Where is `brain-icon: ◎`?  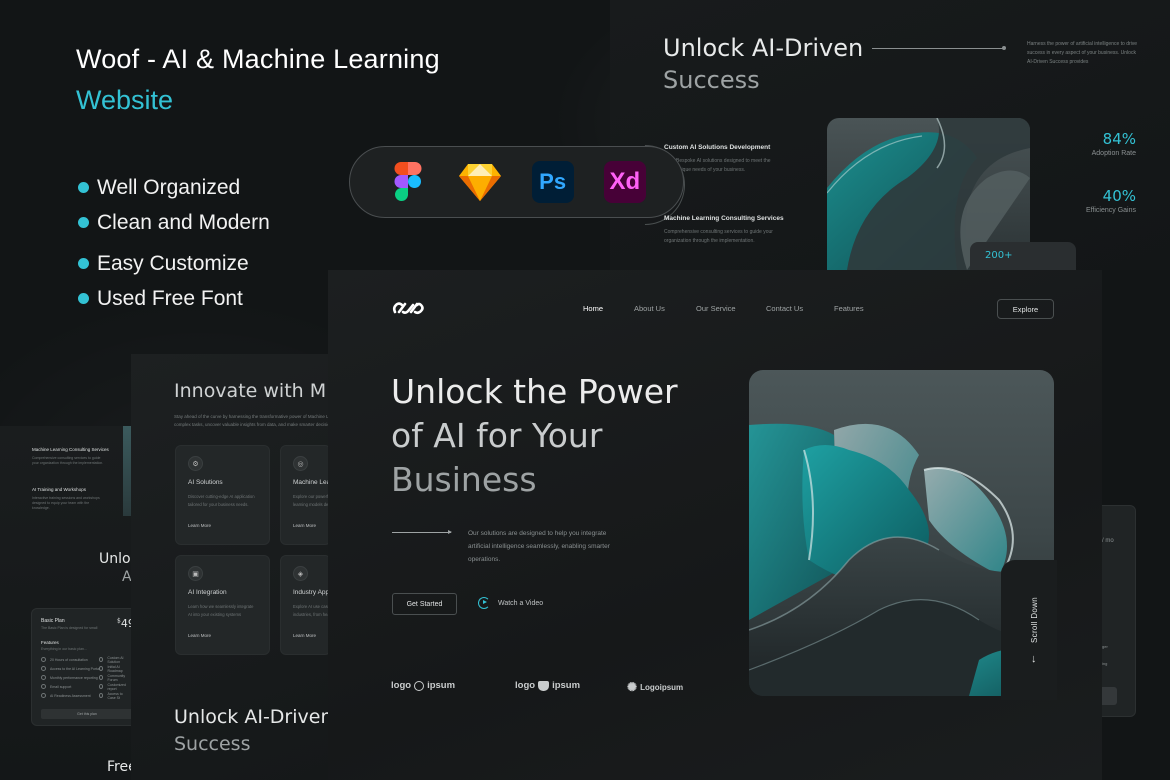 brain-icon: ◎ is located at coordinates (300, 463).